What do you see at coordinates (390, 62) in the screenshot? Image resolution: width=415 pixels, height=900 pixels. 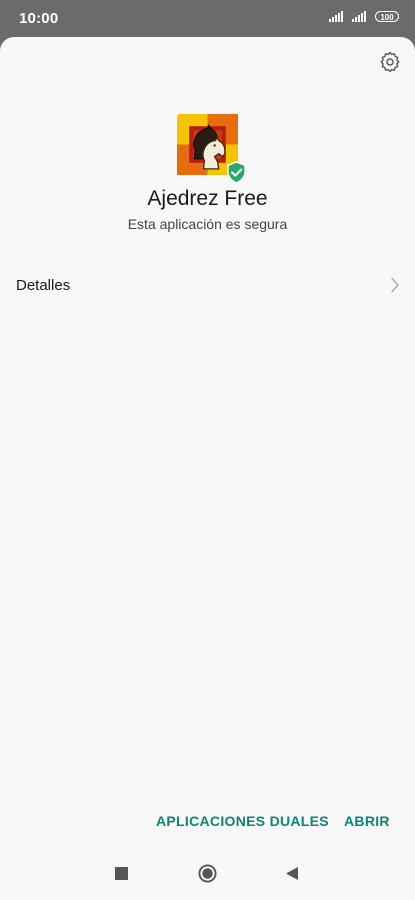 I see `gear-icon` at bounding box center [390, 62].